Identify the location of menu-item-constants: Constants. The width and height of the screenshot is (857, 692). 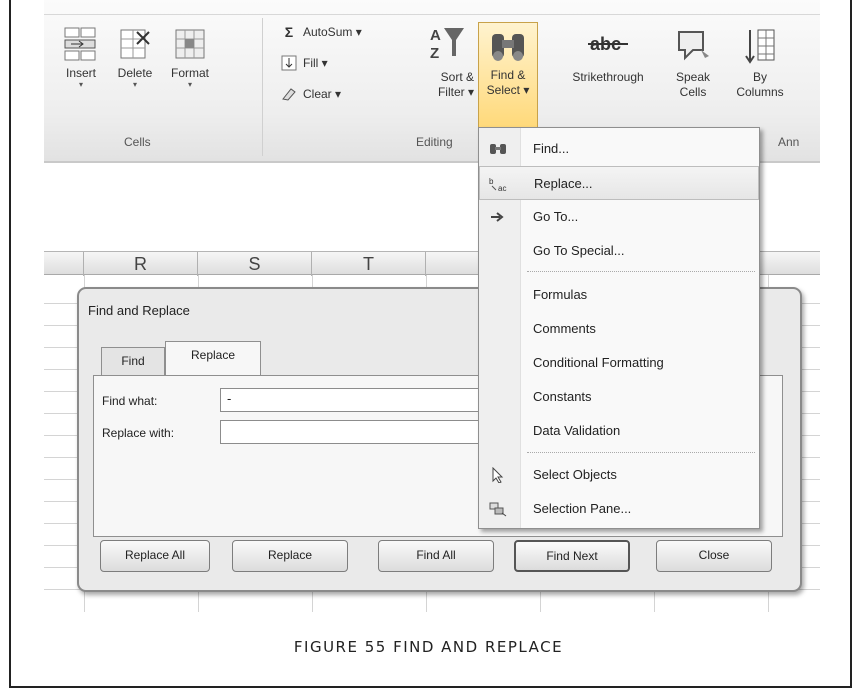
(619, 397).